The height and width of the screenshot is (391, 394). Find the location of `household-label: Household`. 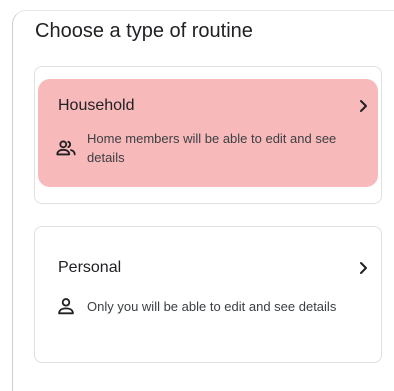

household-label: Household is located at coordinates (96, 105).